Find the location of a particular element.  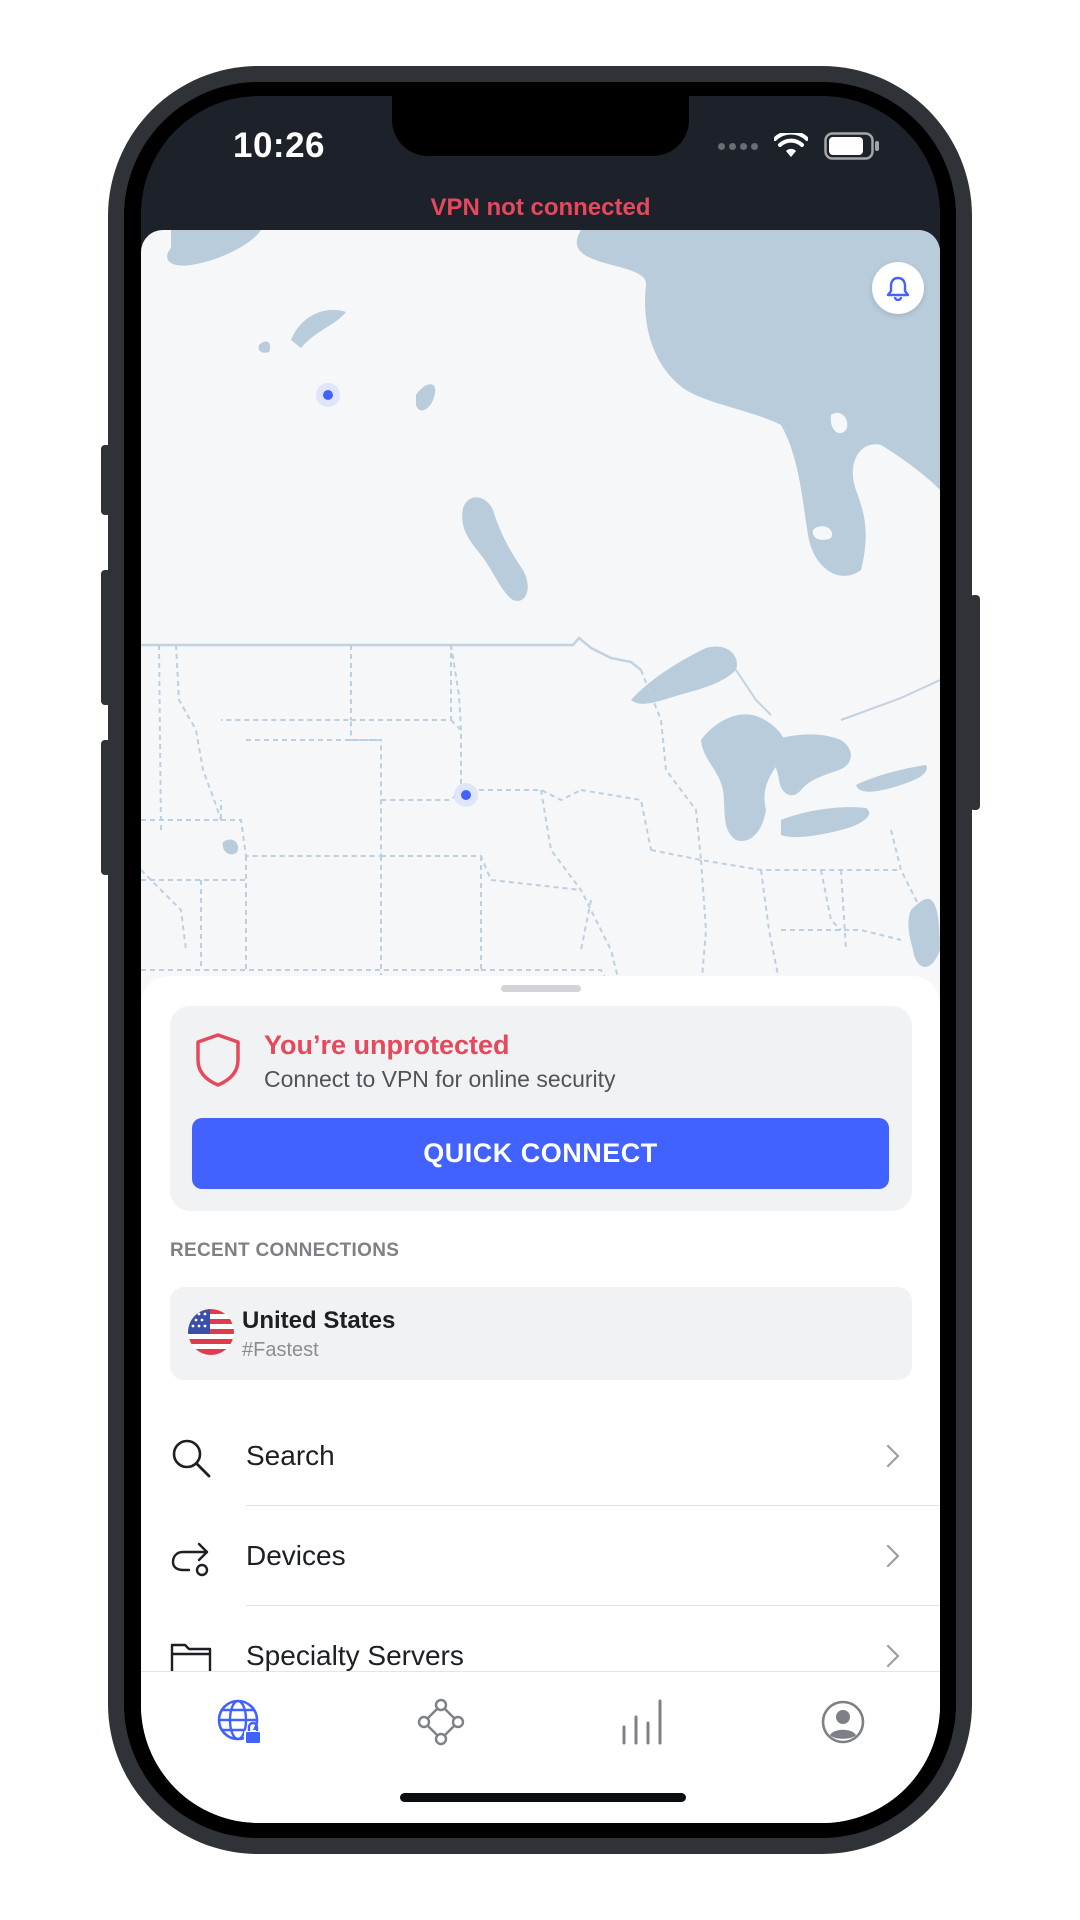

tab-meshnet is located at coordinates (441, 1722).